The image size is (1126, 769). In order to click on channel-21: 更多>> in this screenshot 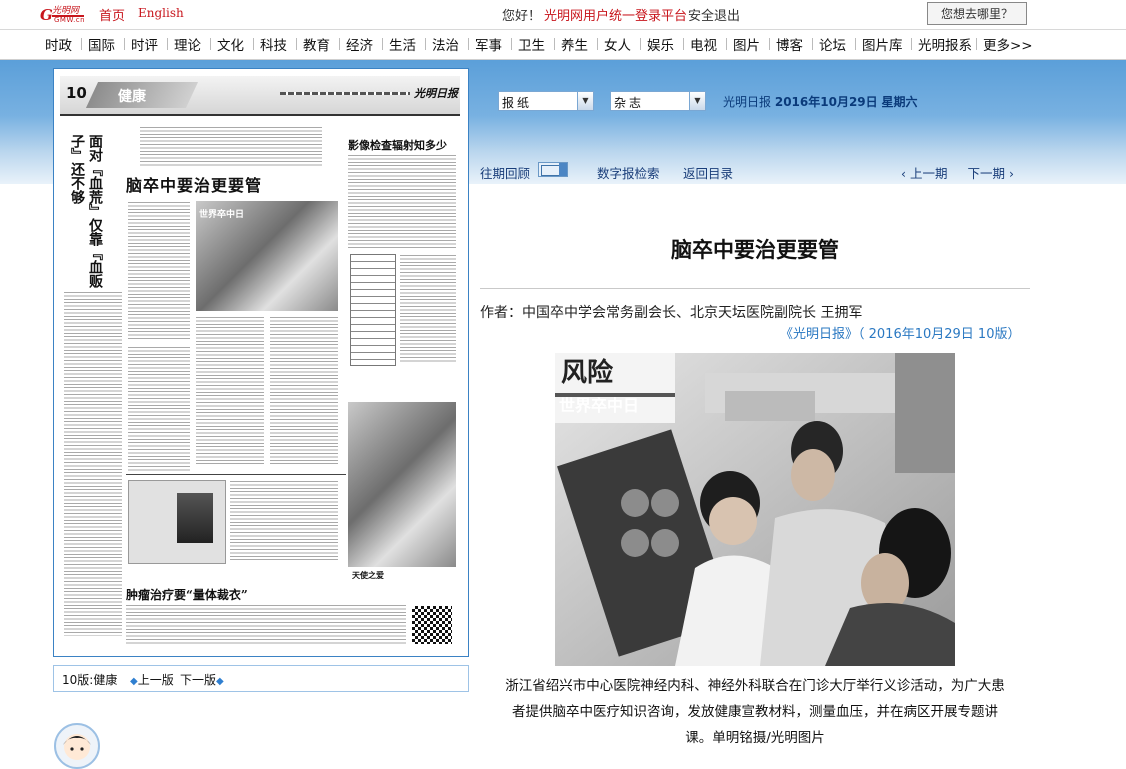, I will do `click(1008, 44)`.